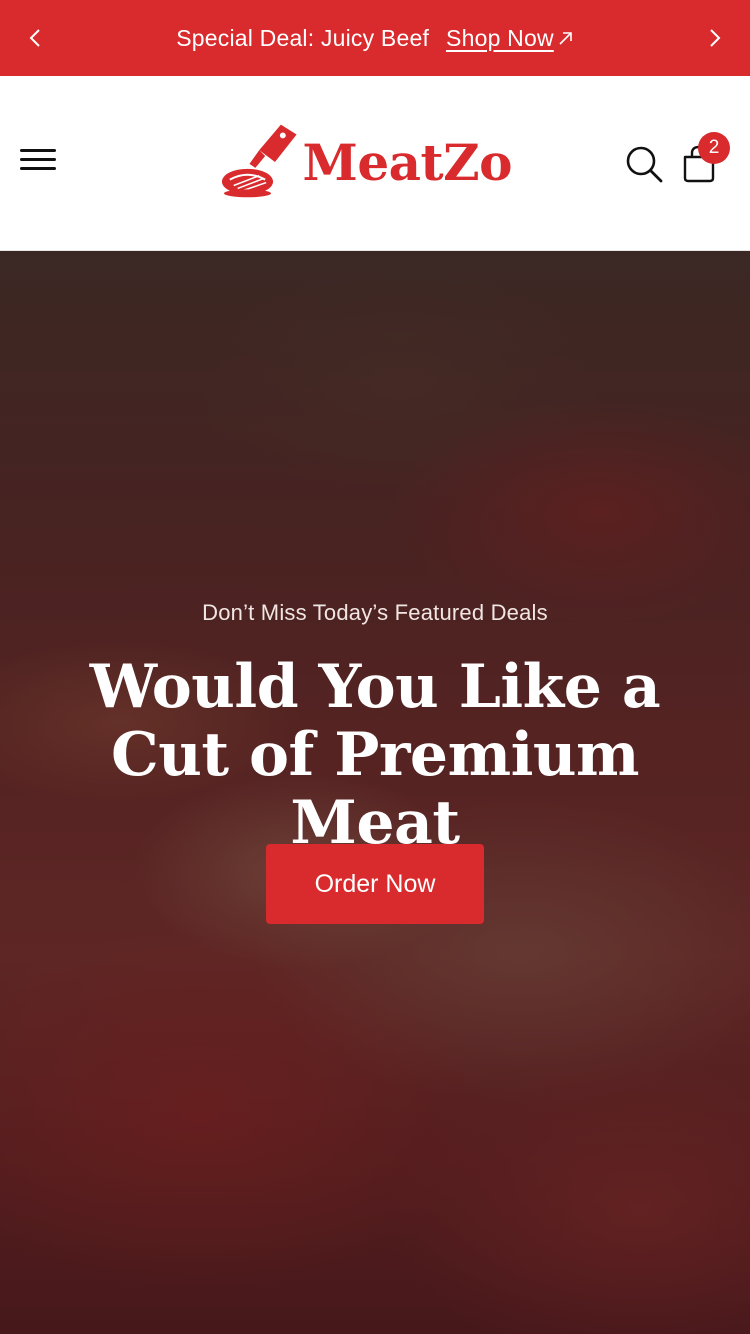  I want to click on site-header: MeatZo 2, so click(375, 163).